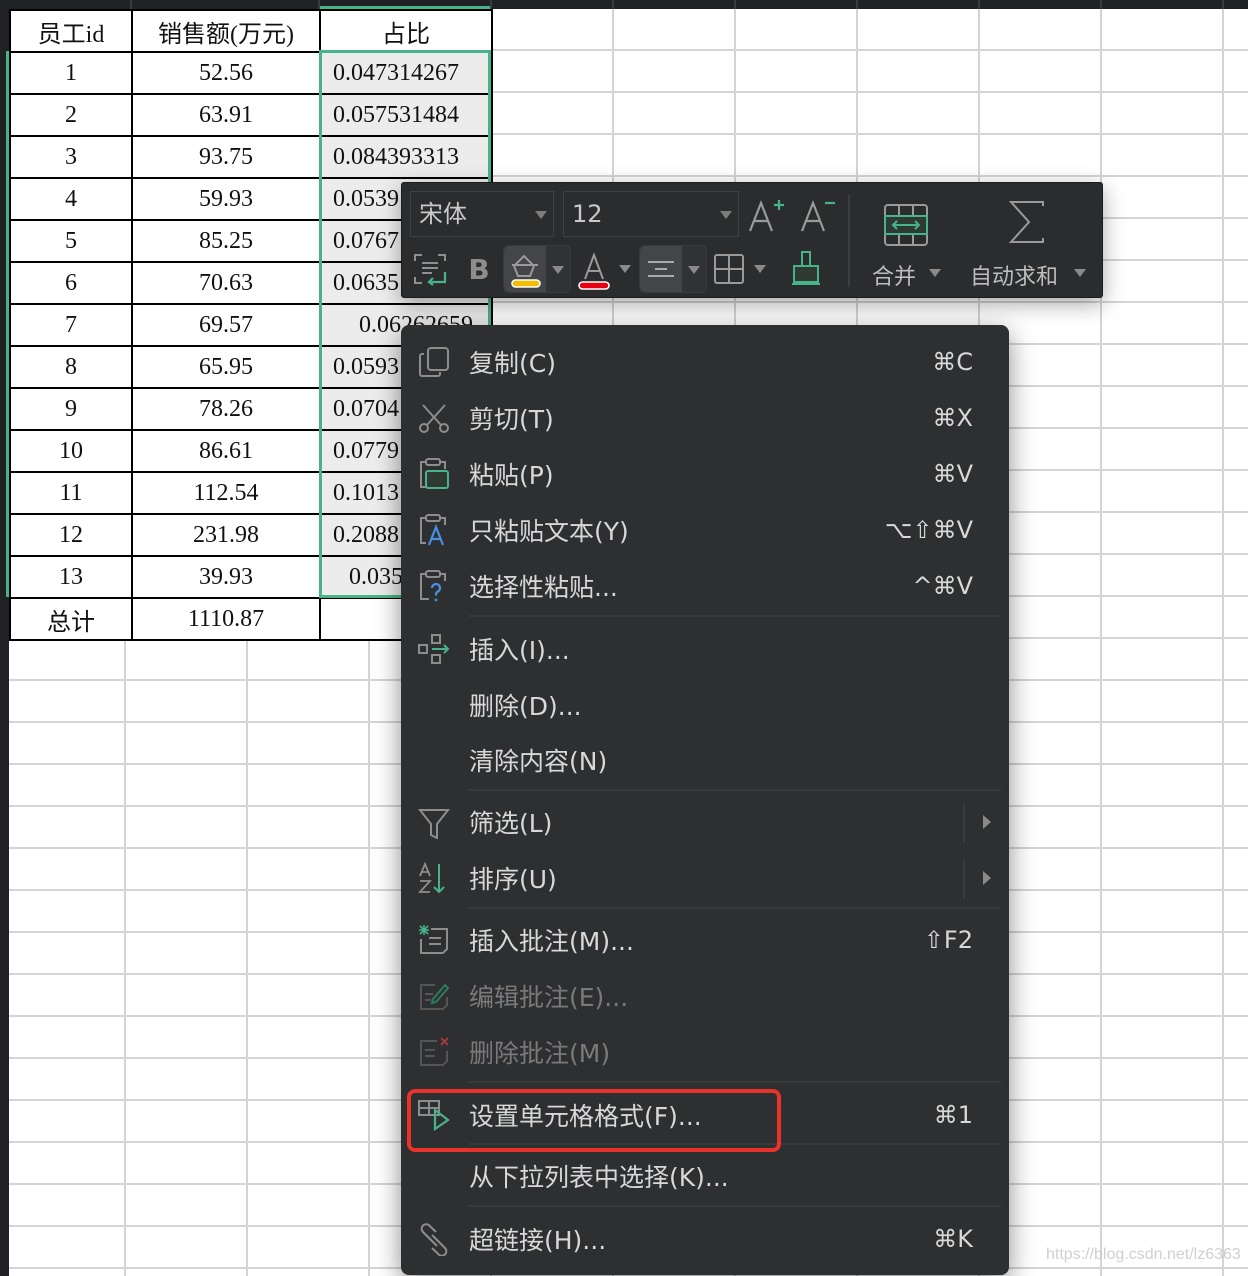  What do you see at coordinates (226, 241) in the screenshot?
I see `cell-sales: 85.25` at bounding box center [226, 241].